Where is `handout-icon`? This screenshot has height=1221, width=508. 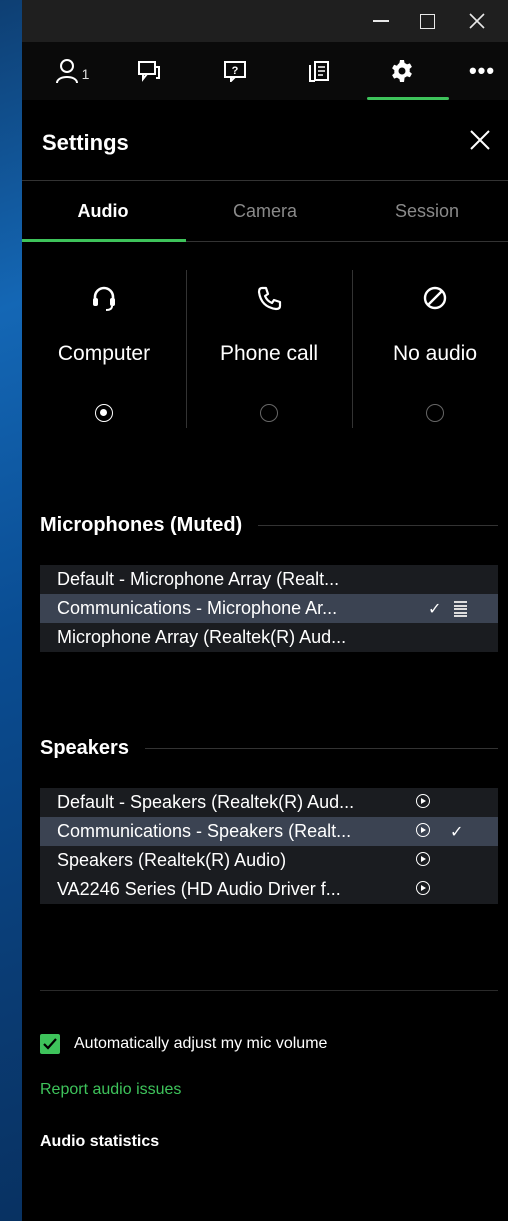 handout-icon is located at coordinates (319, 71).